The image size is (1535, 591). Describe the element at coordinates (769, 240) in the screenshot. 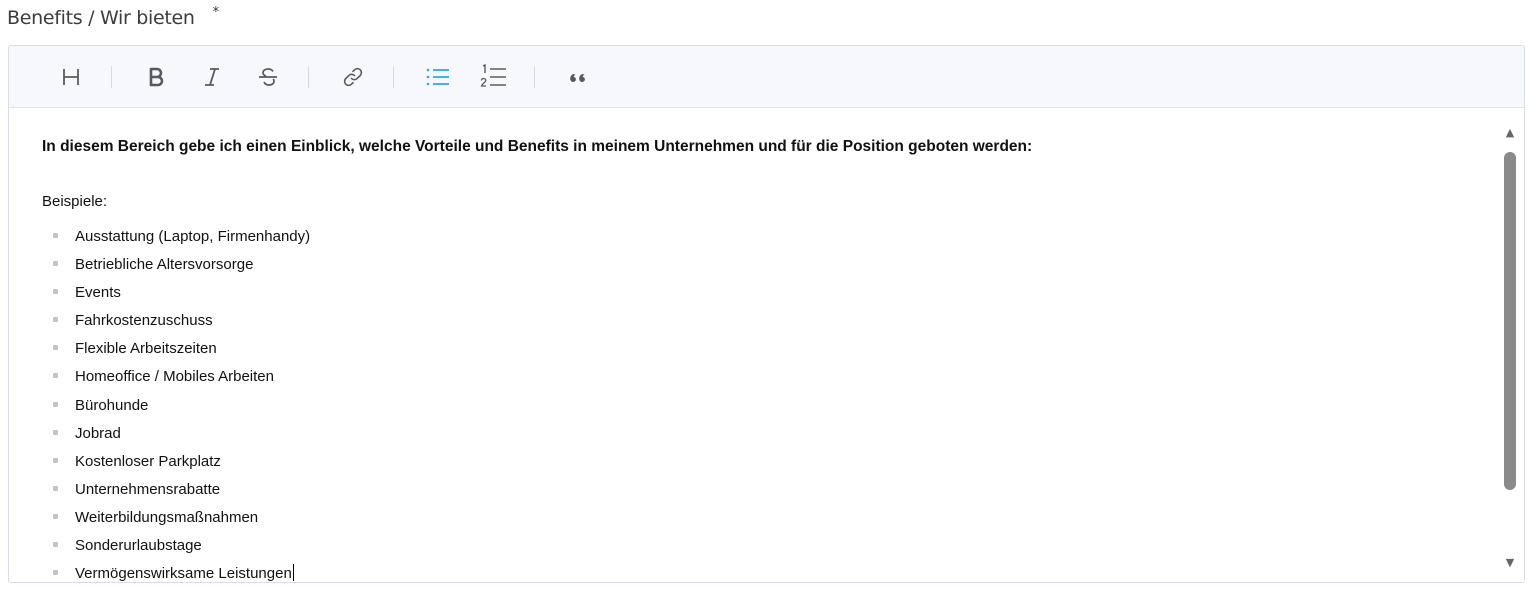

I see `list-item: Ausstattung (Laptop, Firmenhandy)` at that location.